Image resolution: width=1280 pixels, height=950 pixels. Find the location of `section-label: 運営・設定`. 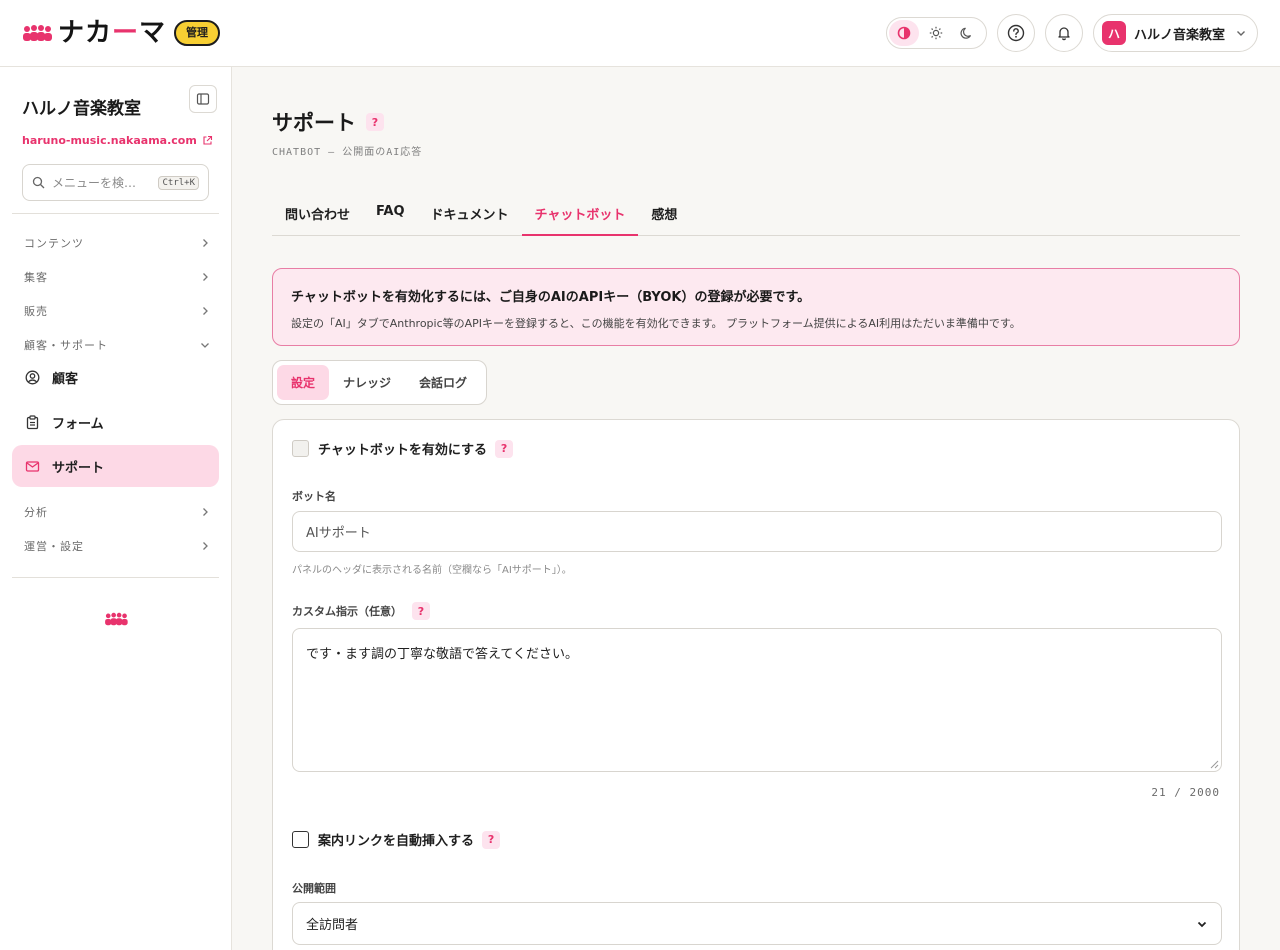

section-label: 運営・設定 is located at coordinates (54, 546).